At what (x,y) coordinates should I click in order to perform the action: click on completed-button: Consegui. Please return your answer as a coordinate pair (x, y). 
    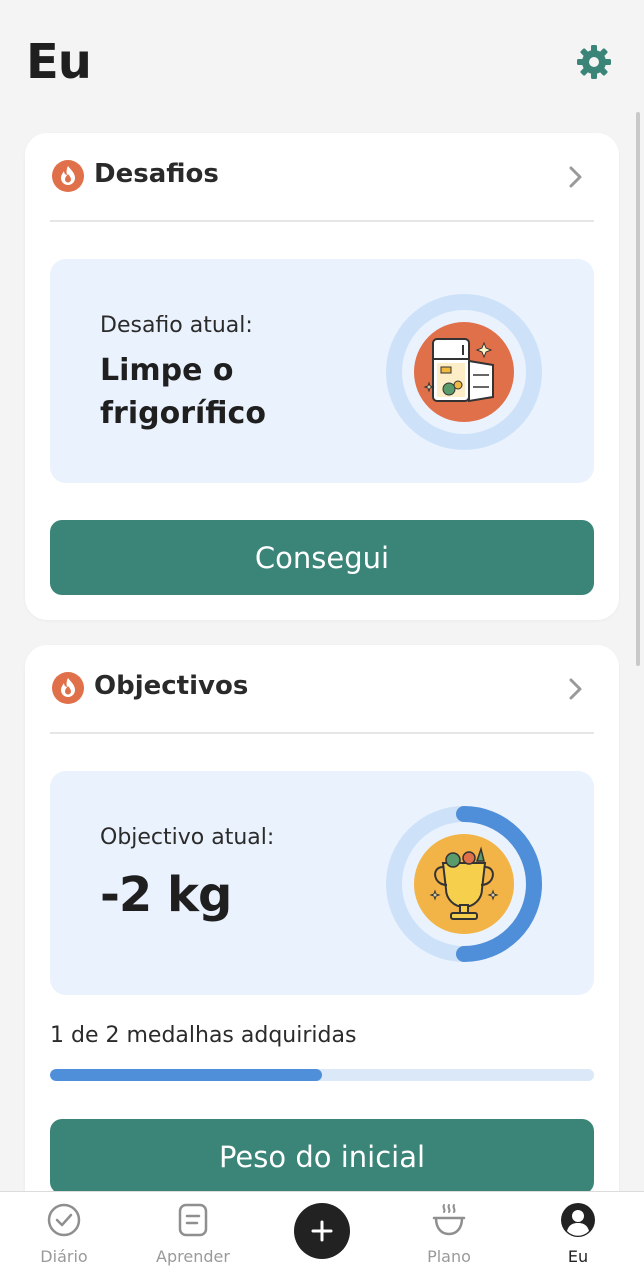
    Looking at the image, I should click on (322, 557).